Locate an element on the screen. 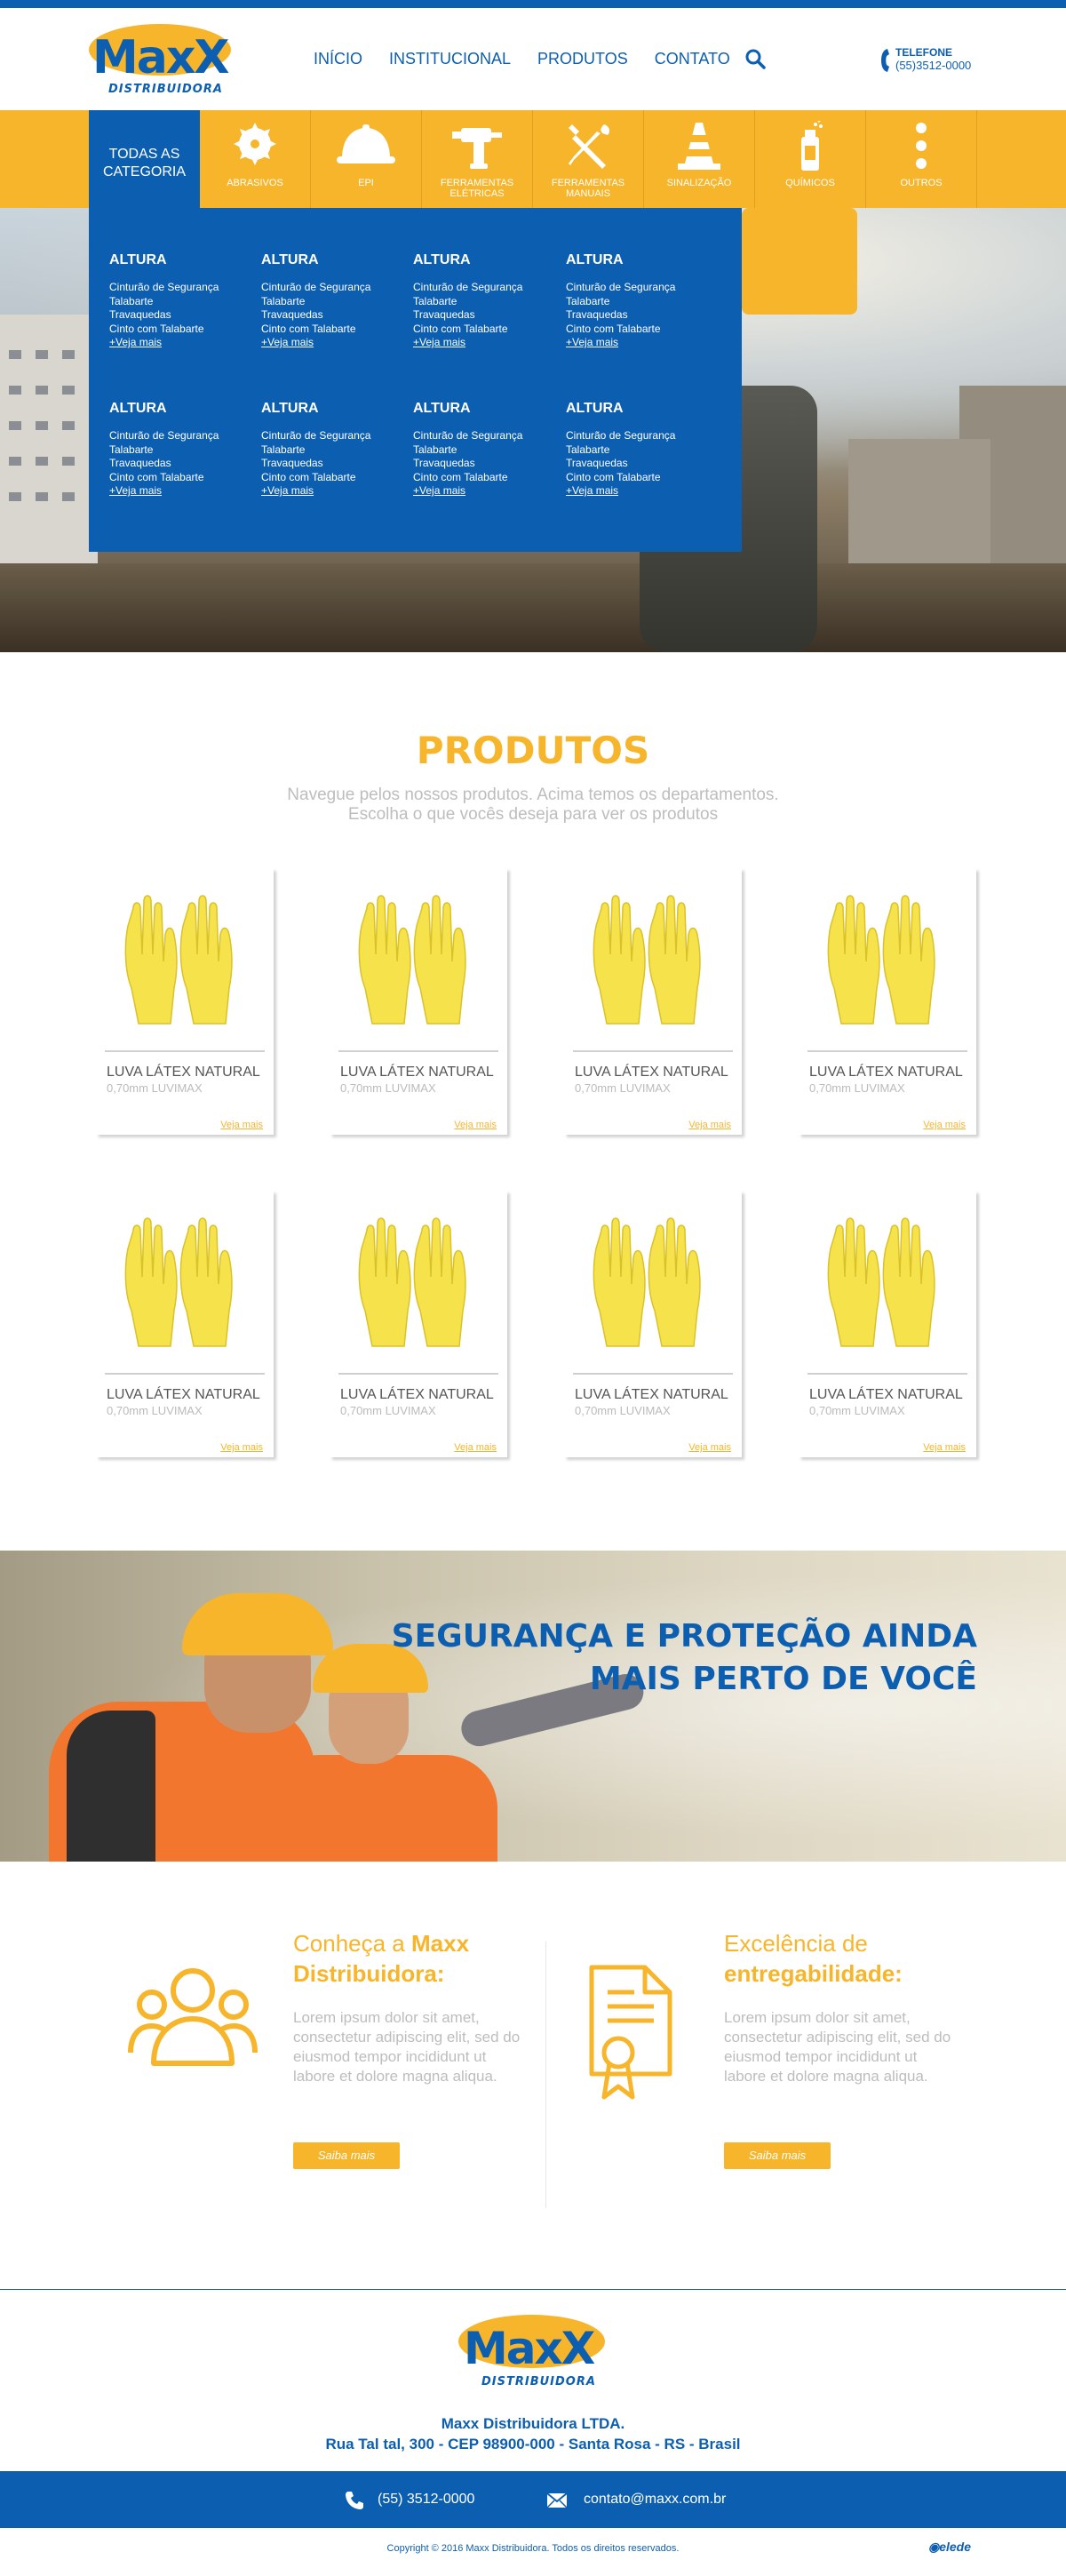  category-quimicos: QUÍMICOS is located at coordinates (810, 159).